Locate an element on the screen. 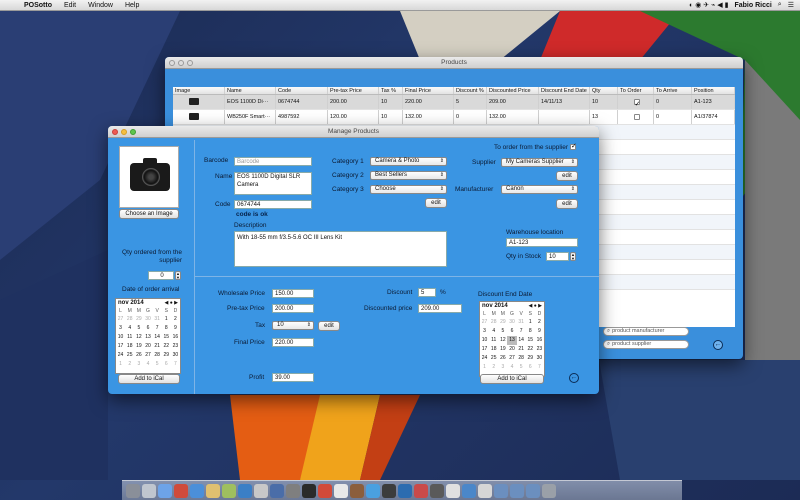 The width and height of the screenshot is (800, 500). discount-field: 5 is located at coordinates (427, 292).